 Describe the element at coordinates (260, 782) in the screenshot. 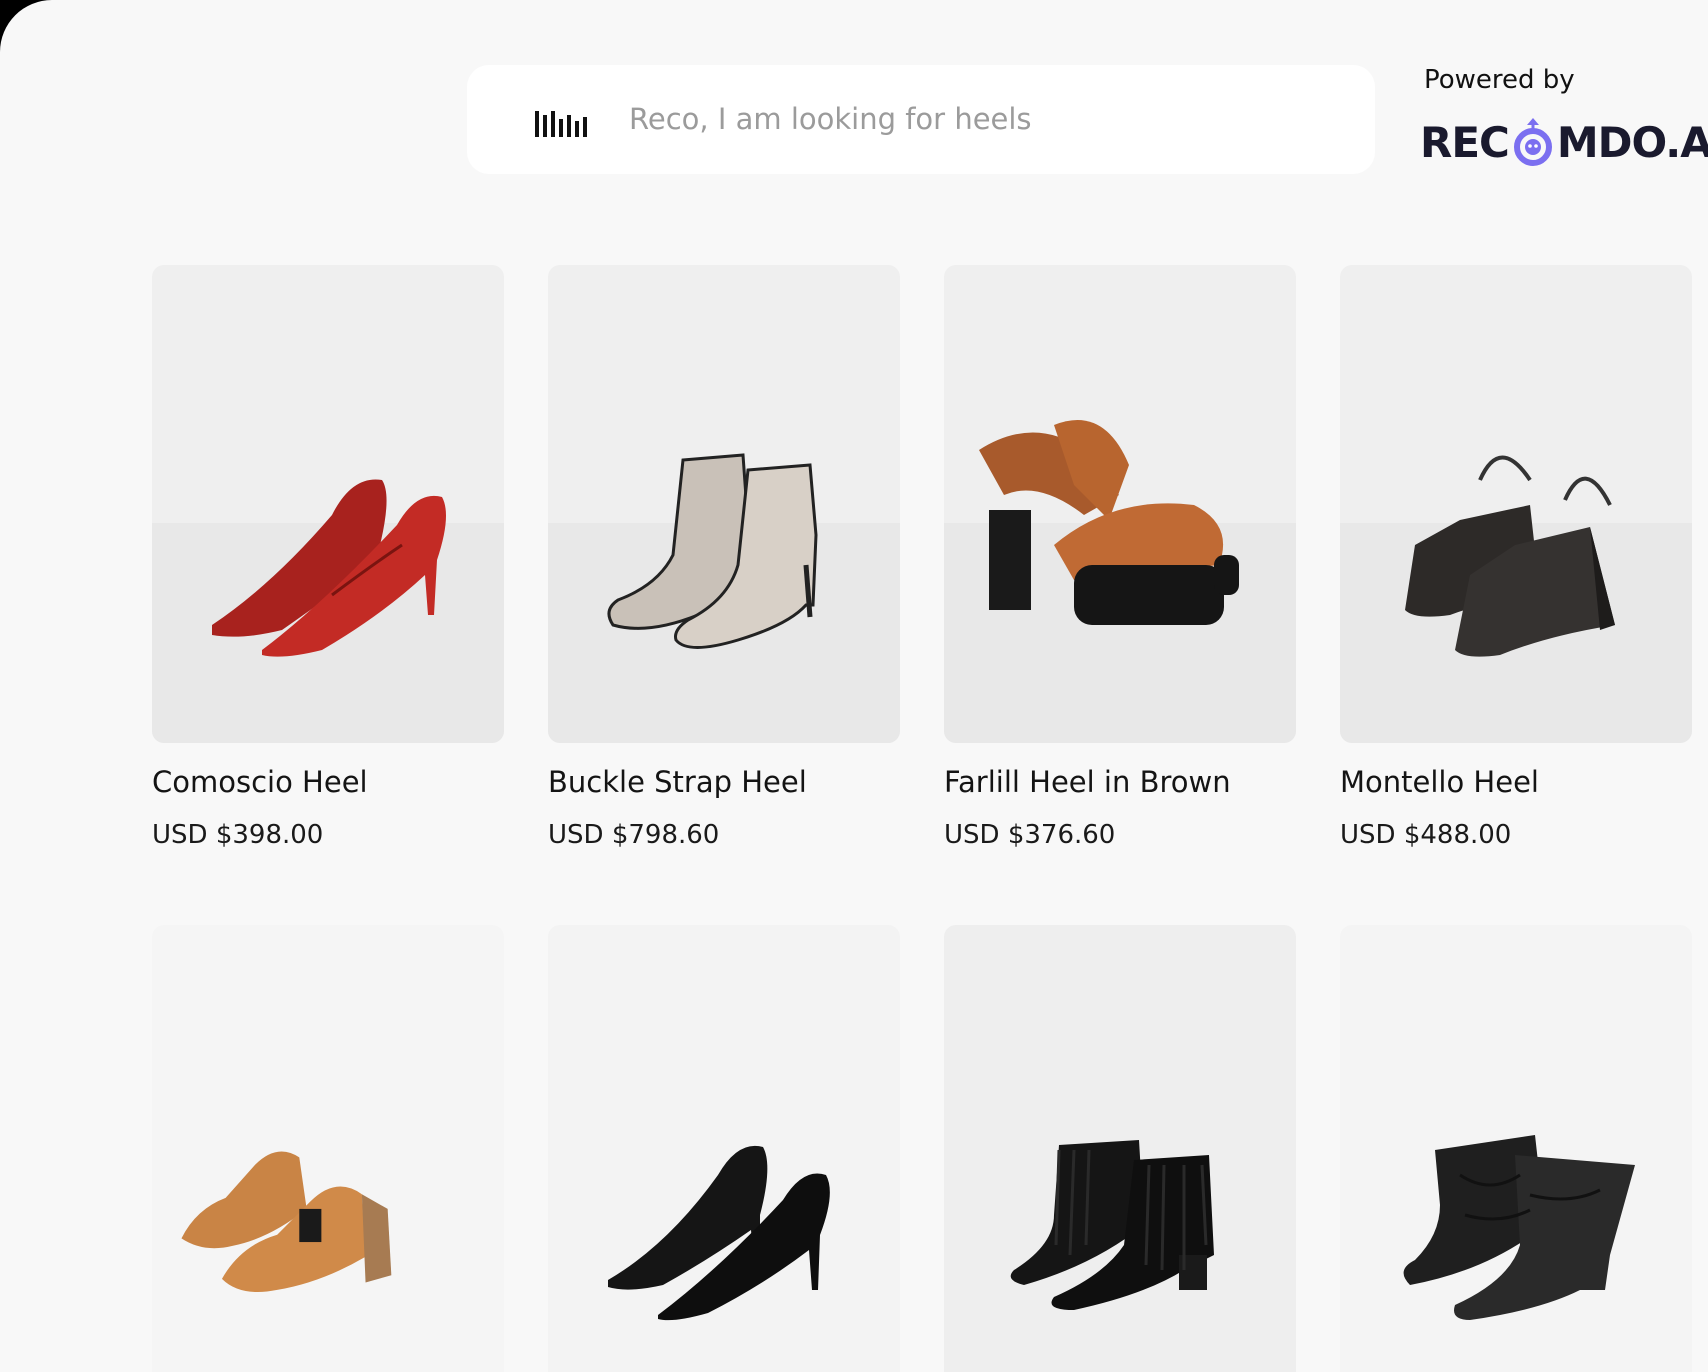

I see `product-name: Comoscio Heel` at that location.